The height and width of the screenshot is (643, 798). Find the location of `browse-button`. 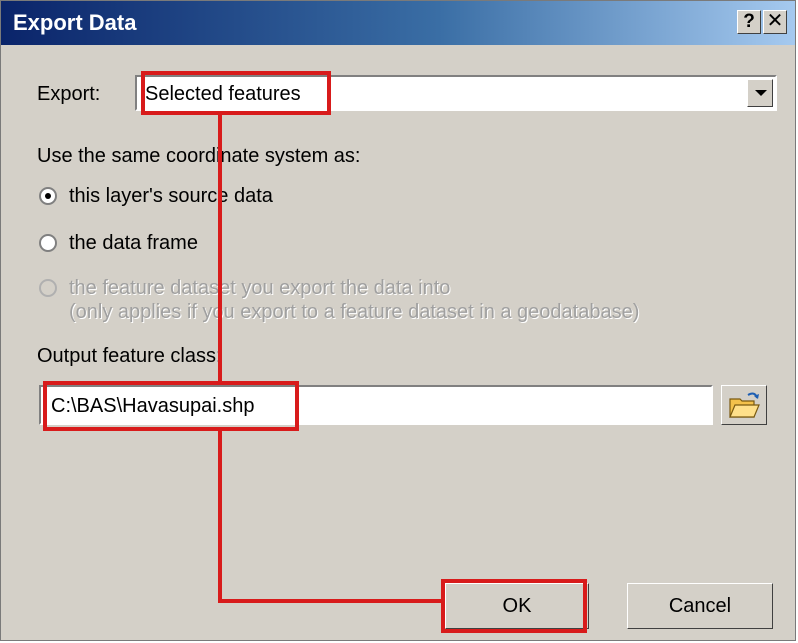

browse-button is located at coordinates (744, 405).